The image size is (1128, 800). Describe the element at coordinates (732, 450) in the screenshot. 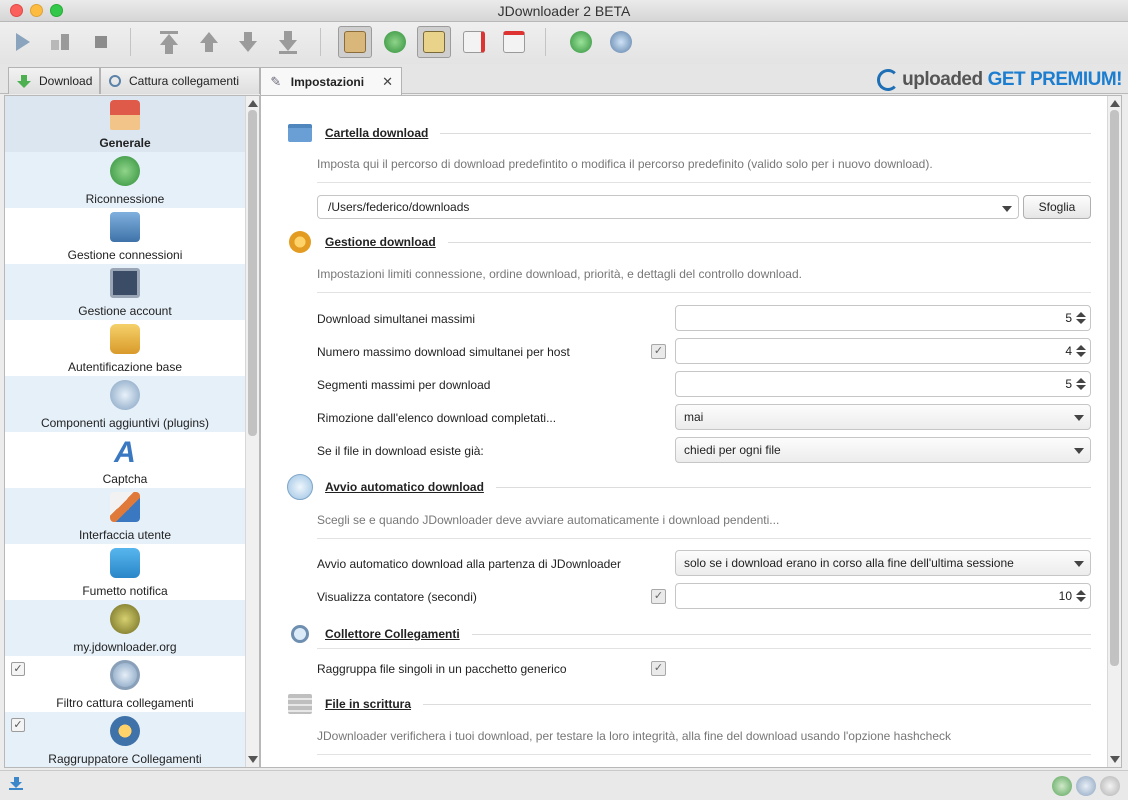

I see `select-value: chiedi per ogni file` at that location.